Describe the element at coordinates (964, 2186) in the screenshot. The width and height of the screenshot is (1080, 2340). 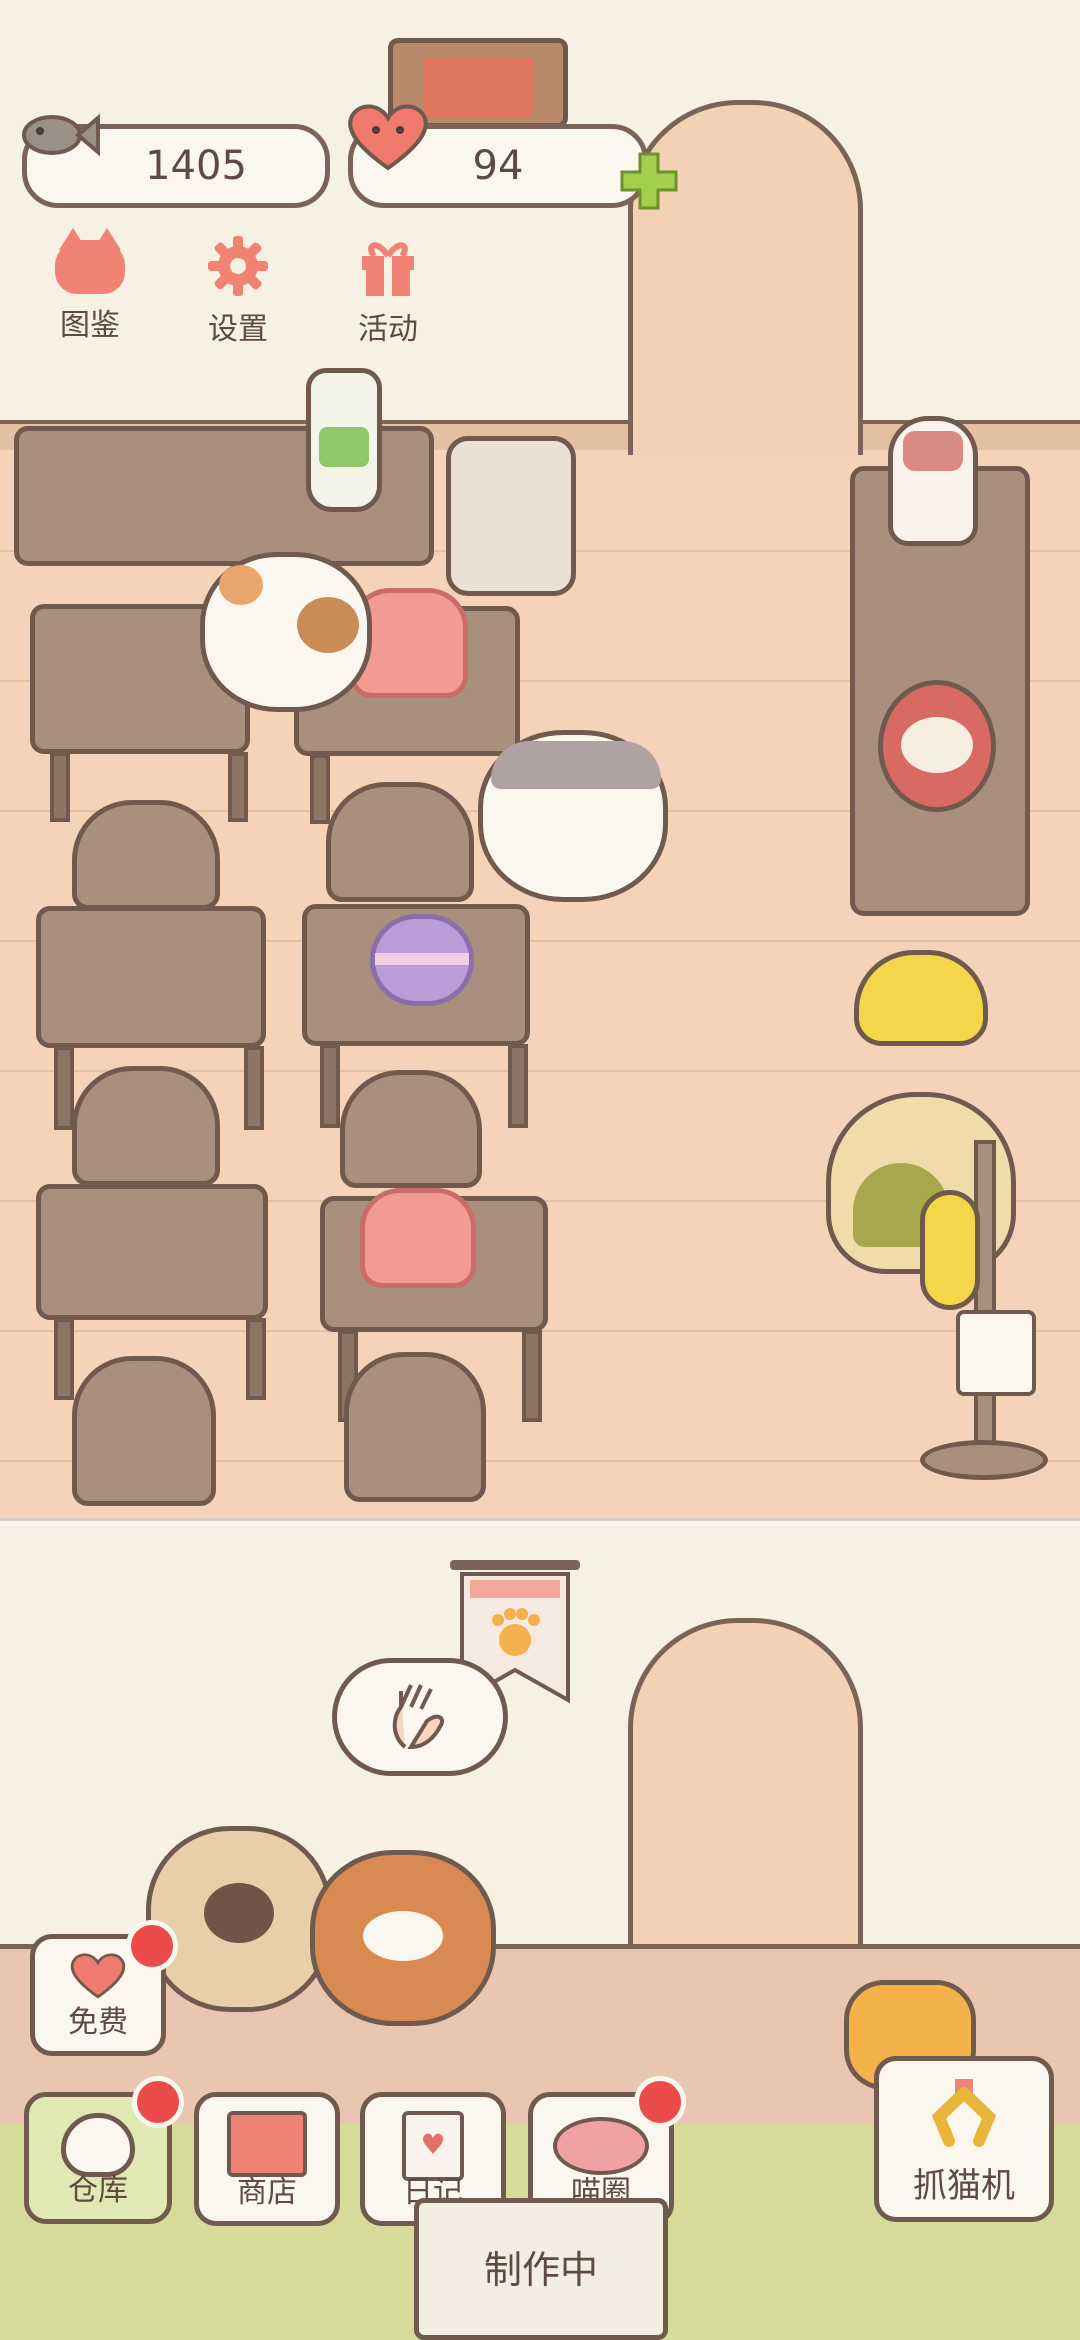
I see `claw-machine-label: 抓猫机` at that location.